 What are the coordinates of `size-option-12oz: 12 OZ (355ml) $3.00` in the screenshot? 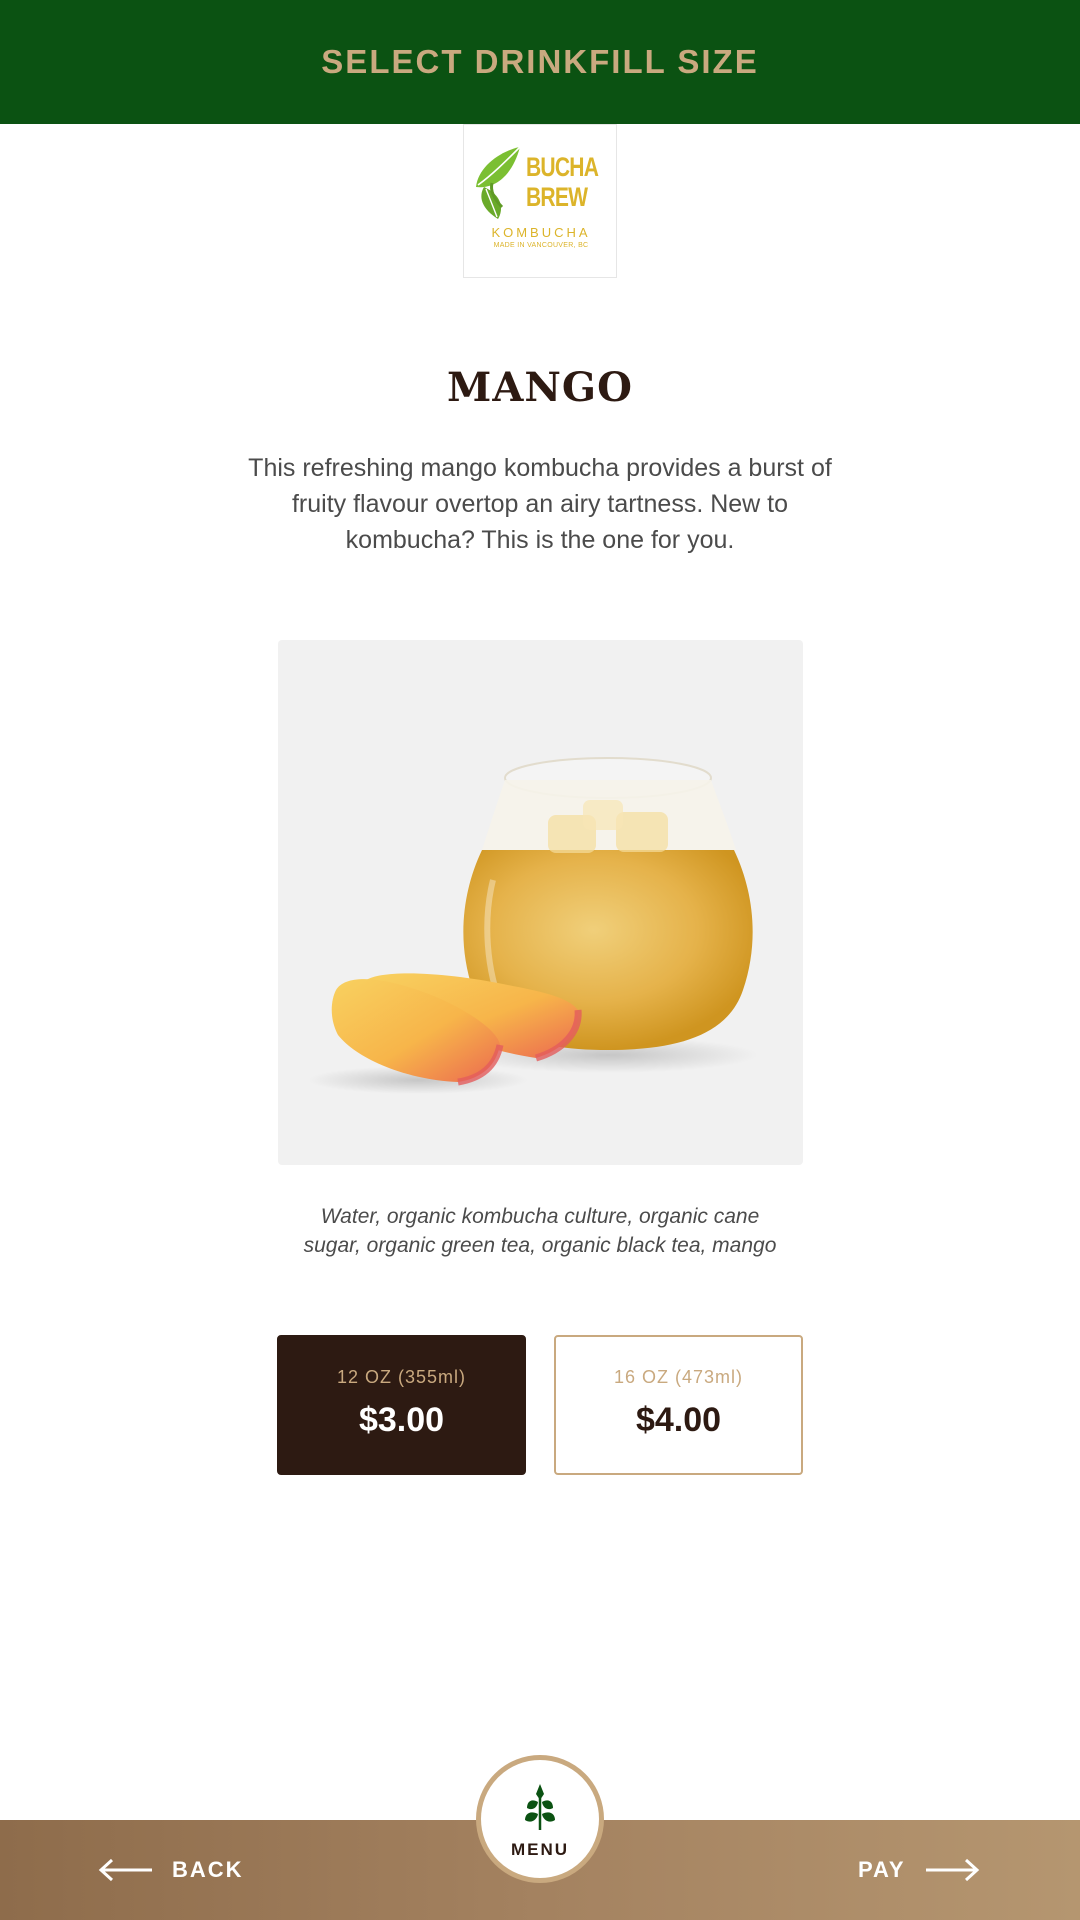 It's located at (401, 1405).